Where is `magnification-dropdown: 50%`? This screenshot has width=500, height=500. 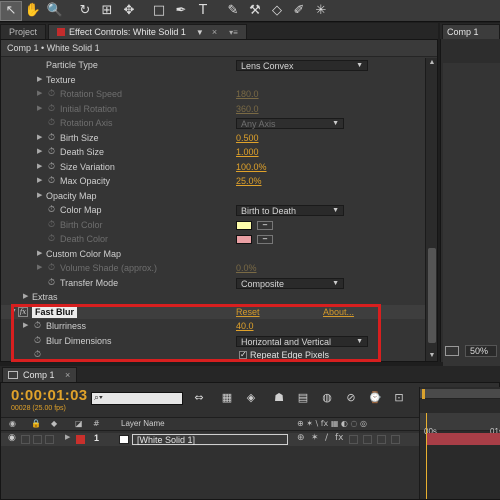 magnification-dropdown: 50% is located at coordinates (481, 351).